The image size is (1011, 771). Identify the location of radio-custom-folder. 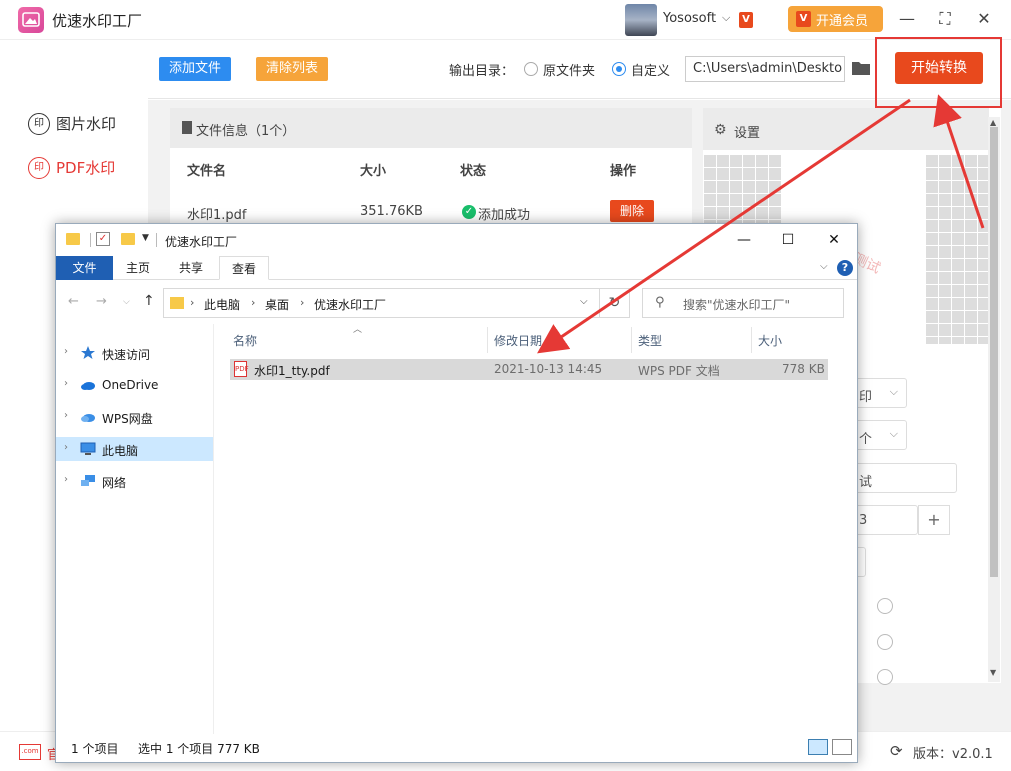
(619, 69).